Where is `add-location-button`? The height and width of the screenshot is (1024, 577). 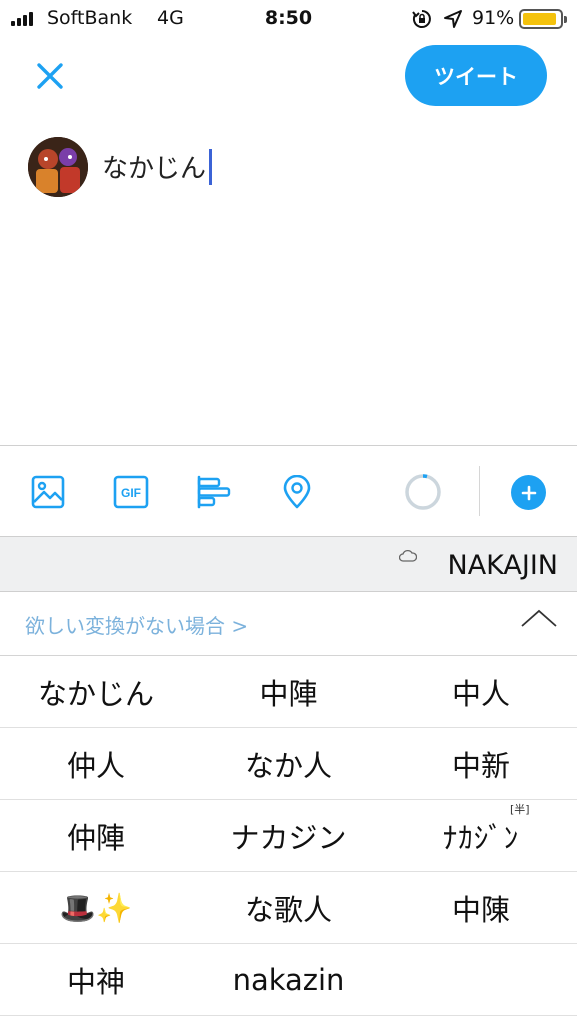 add-location-button is located at coordinates (297, 492).